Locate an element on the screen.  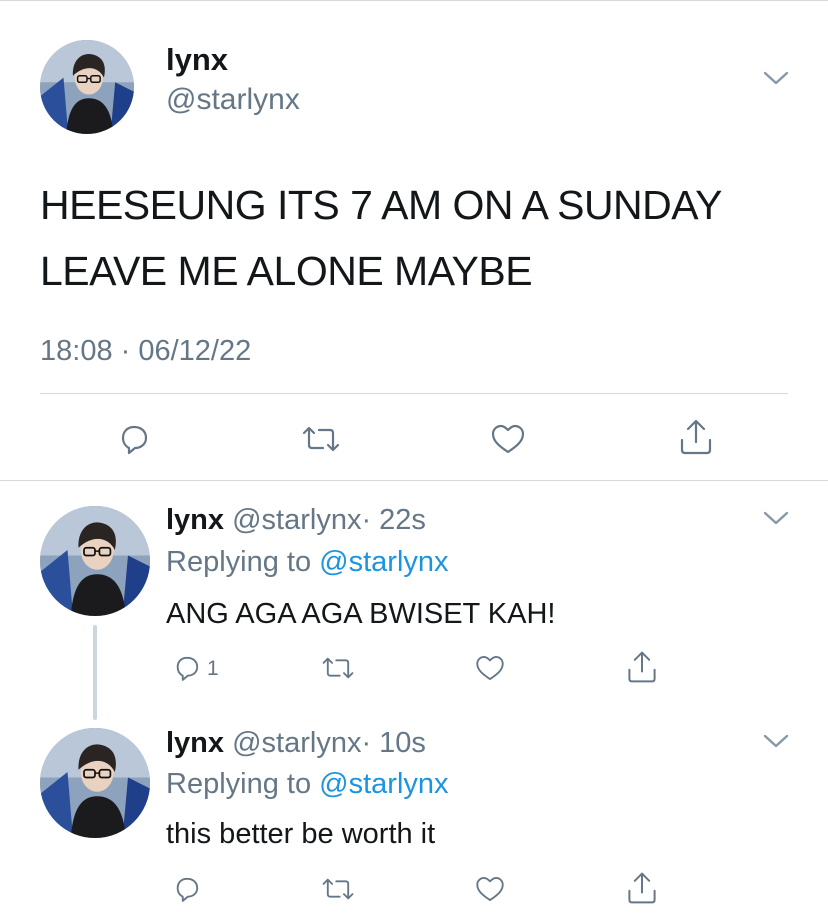
reply-text: ANG AGA AGA BWISET KAH! is located at coordinates (361, 614).